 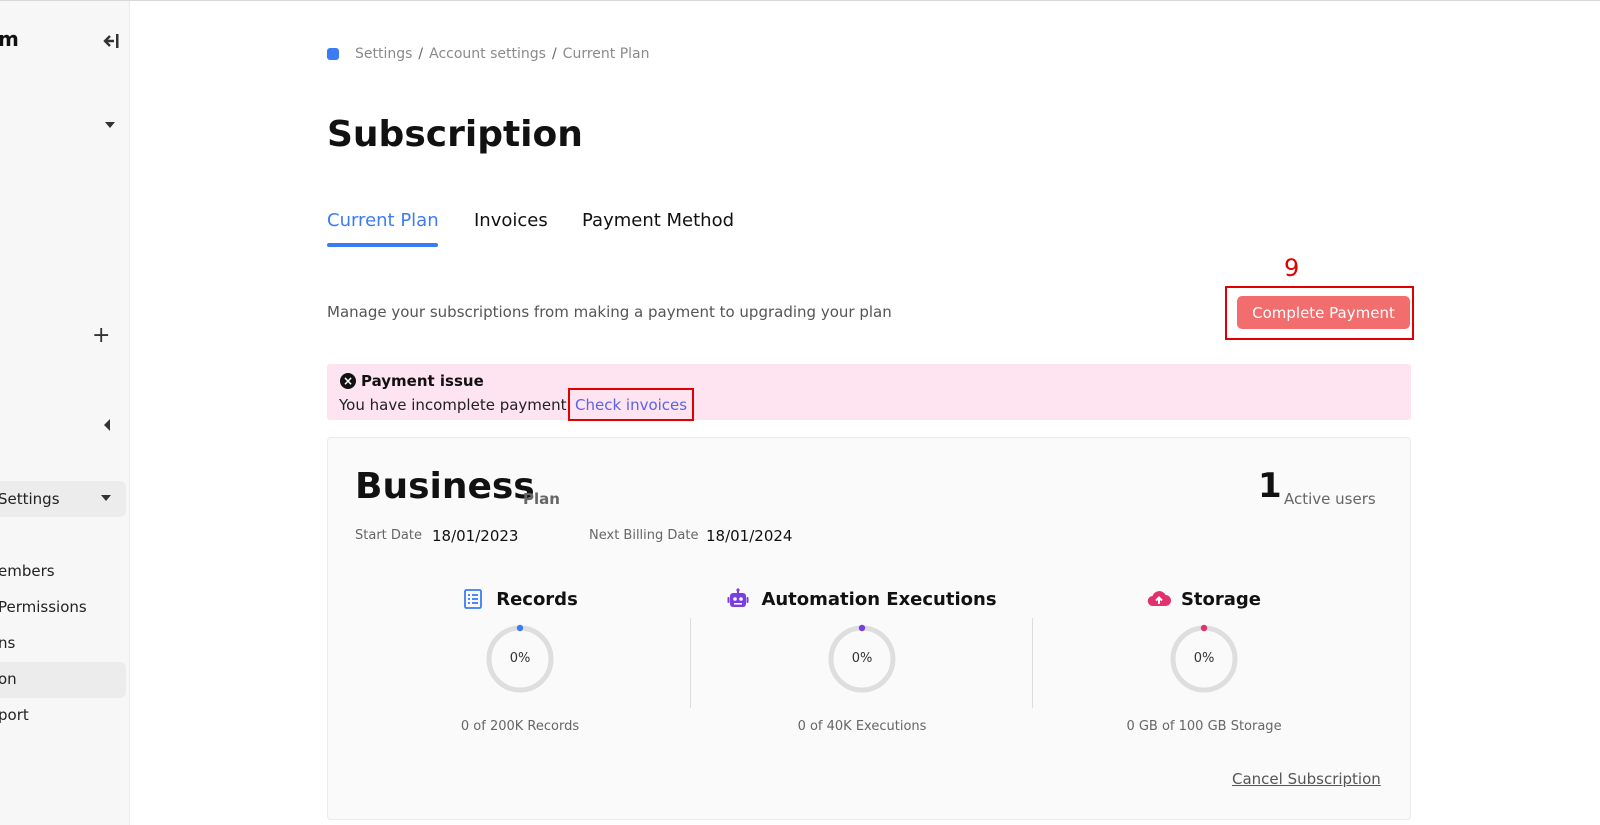 What do you see at coordinates (541, 499) in the screenshot?
I see `plan-label: Plan` at bounding box center [541, 499].